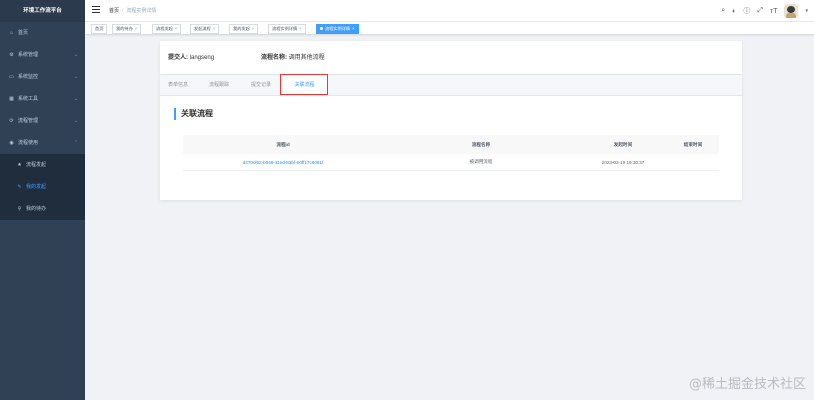 The width and height of the screenshot is (814, 400). What do you see at coordinates (36, 165) in the screenshot?
I see `sidebar-item-label: 流程发起` at bounding box center [36, 165].